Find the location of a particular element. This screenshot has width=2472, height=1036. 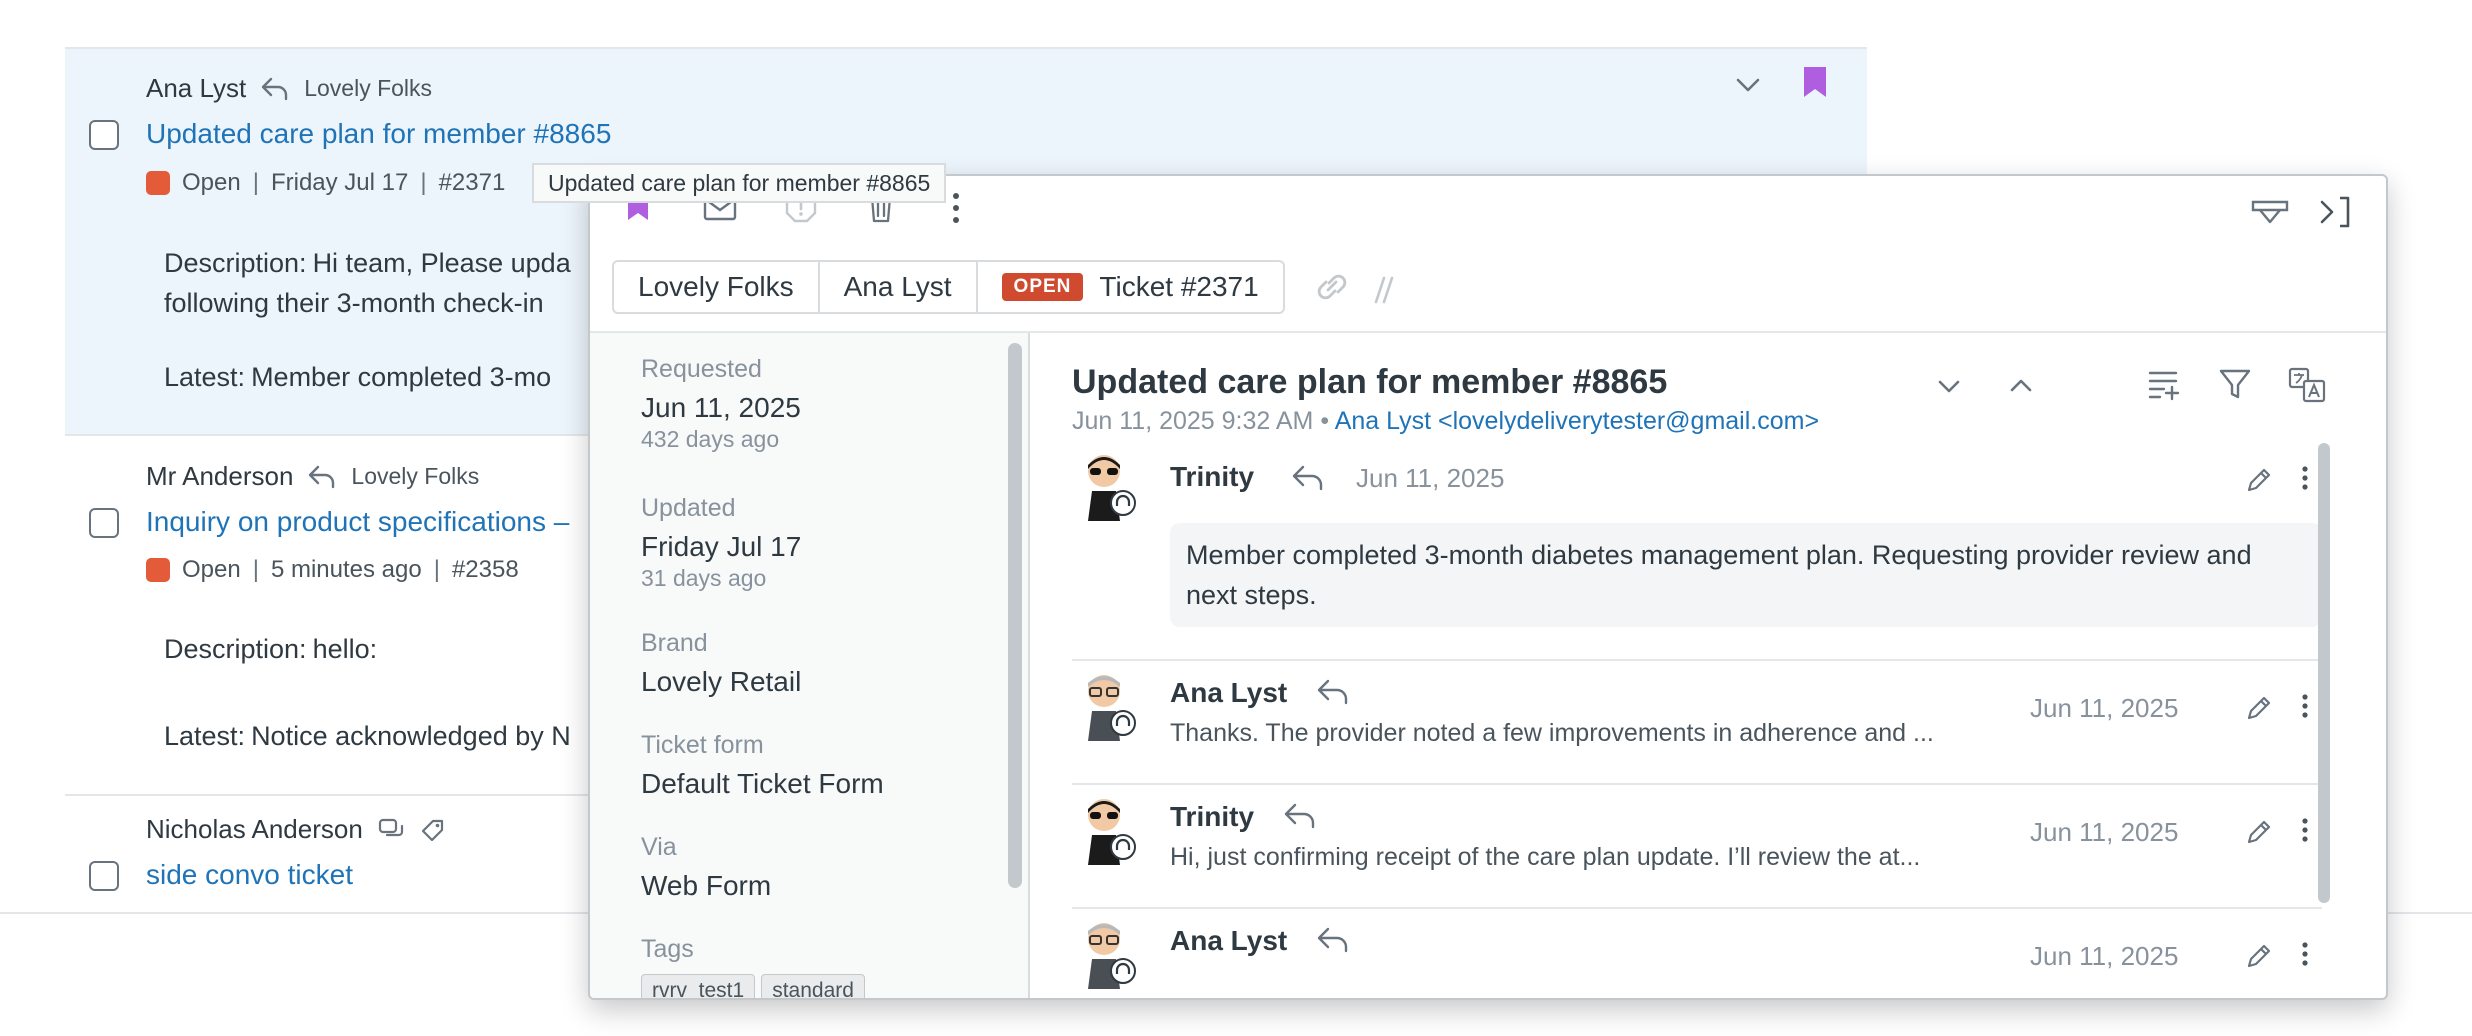

conversation-message: Ana Lyst Jun 11, 2025 is located at coordinates (1697, 953).